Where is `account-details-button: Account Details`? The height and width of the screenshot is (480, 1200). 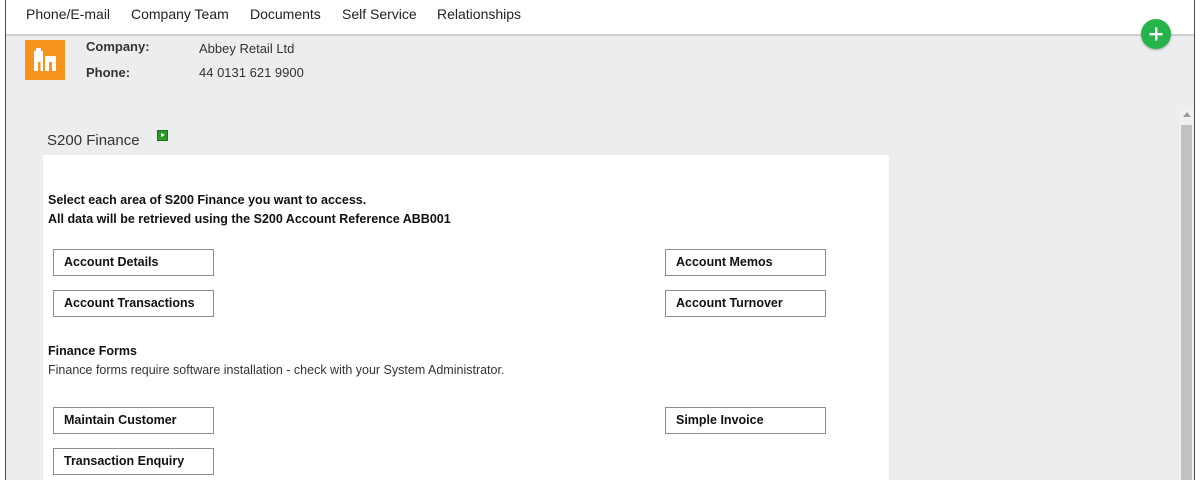
account-details-button: Account Details is located at coordinates (133, 262).